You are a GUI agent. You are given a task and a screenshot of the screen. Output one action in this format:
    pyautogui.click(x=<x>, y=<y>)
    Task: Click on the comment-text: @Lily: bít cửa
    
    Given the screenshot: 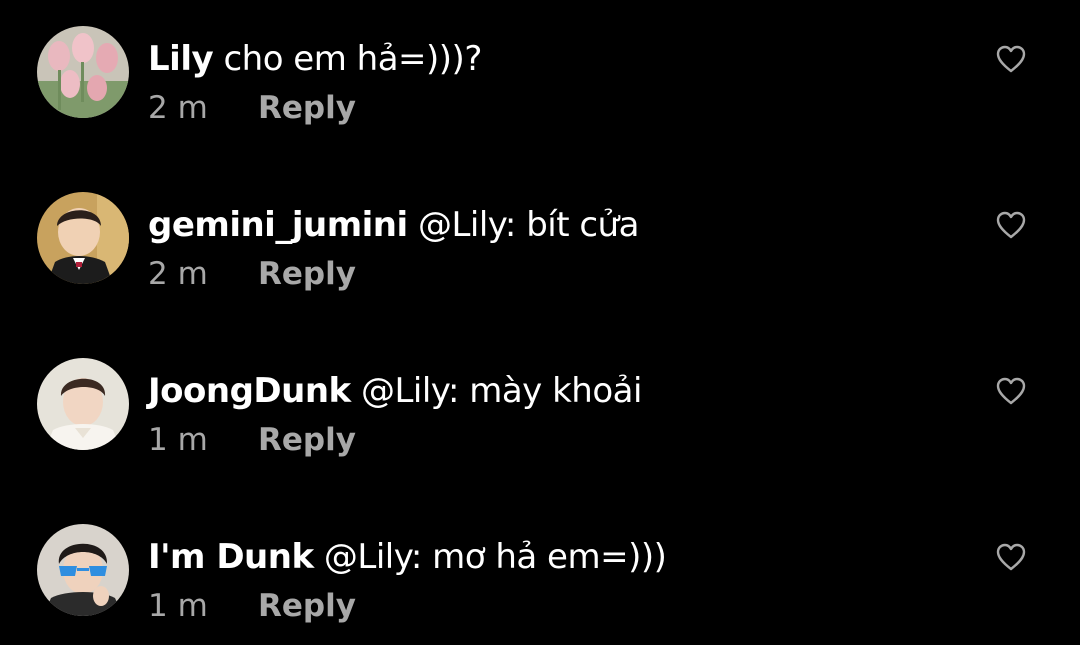 What is the action you would take?
    pyautogui.click(x=528, y=225)
    